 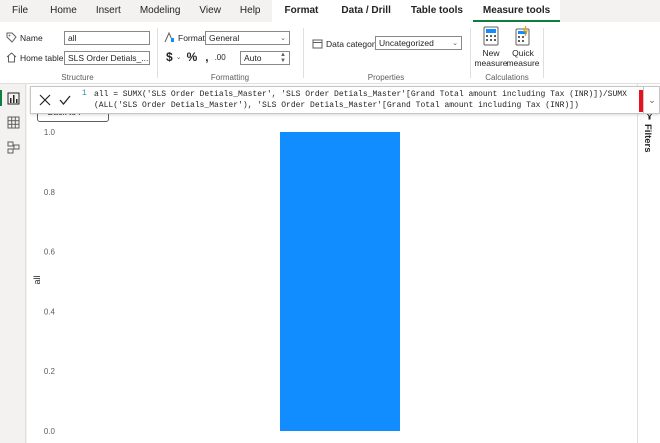 I want to click on y-tick-label: 0.0, so click(x=50, y=431).